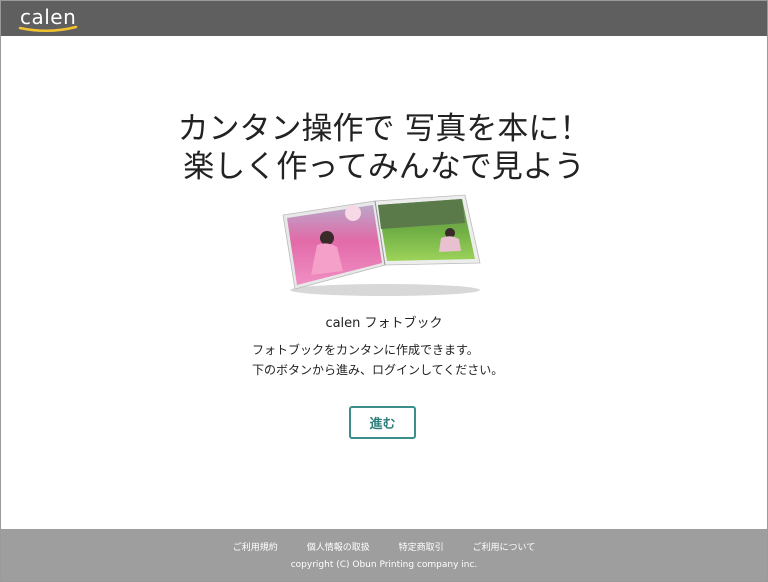 Image resolution: width=768 pixels, height=582 pixels. What do you see at coordinates (421, 548) in the screenshot?
I see `footer-link-commerce-law: 特定商取引` at bounding box center [421, 548].